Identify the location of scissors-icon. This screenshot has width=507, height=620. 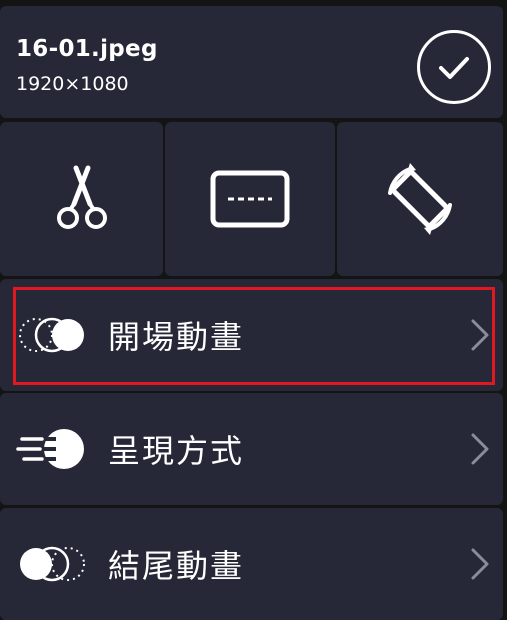
(81, 197).